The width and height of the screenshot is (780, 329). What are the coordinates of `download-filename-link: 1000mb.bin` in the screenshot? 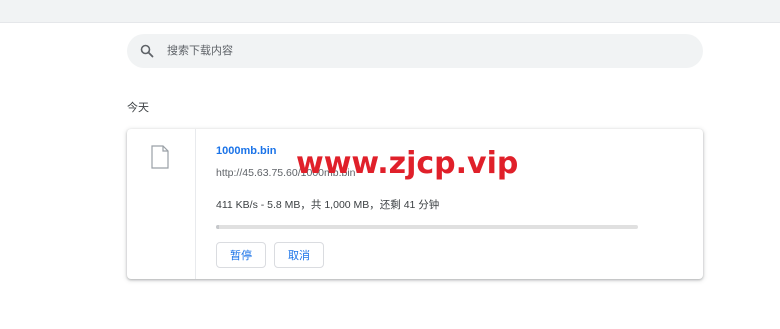 It's located at (246, 151).